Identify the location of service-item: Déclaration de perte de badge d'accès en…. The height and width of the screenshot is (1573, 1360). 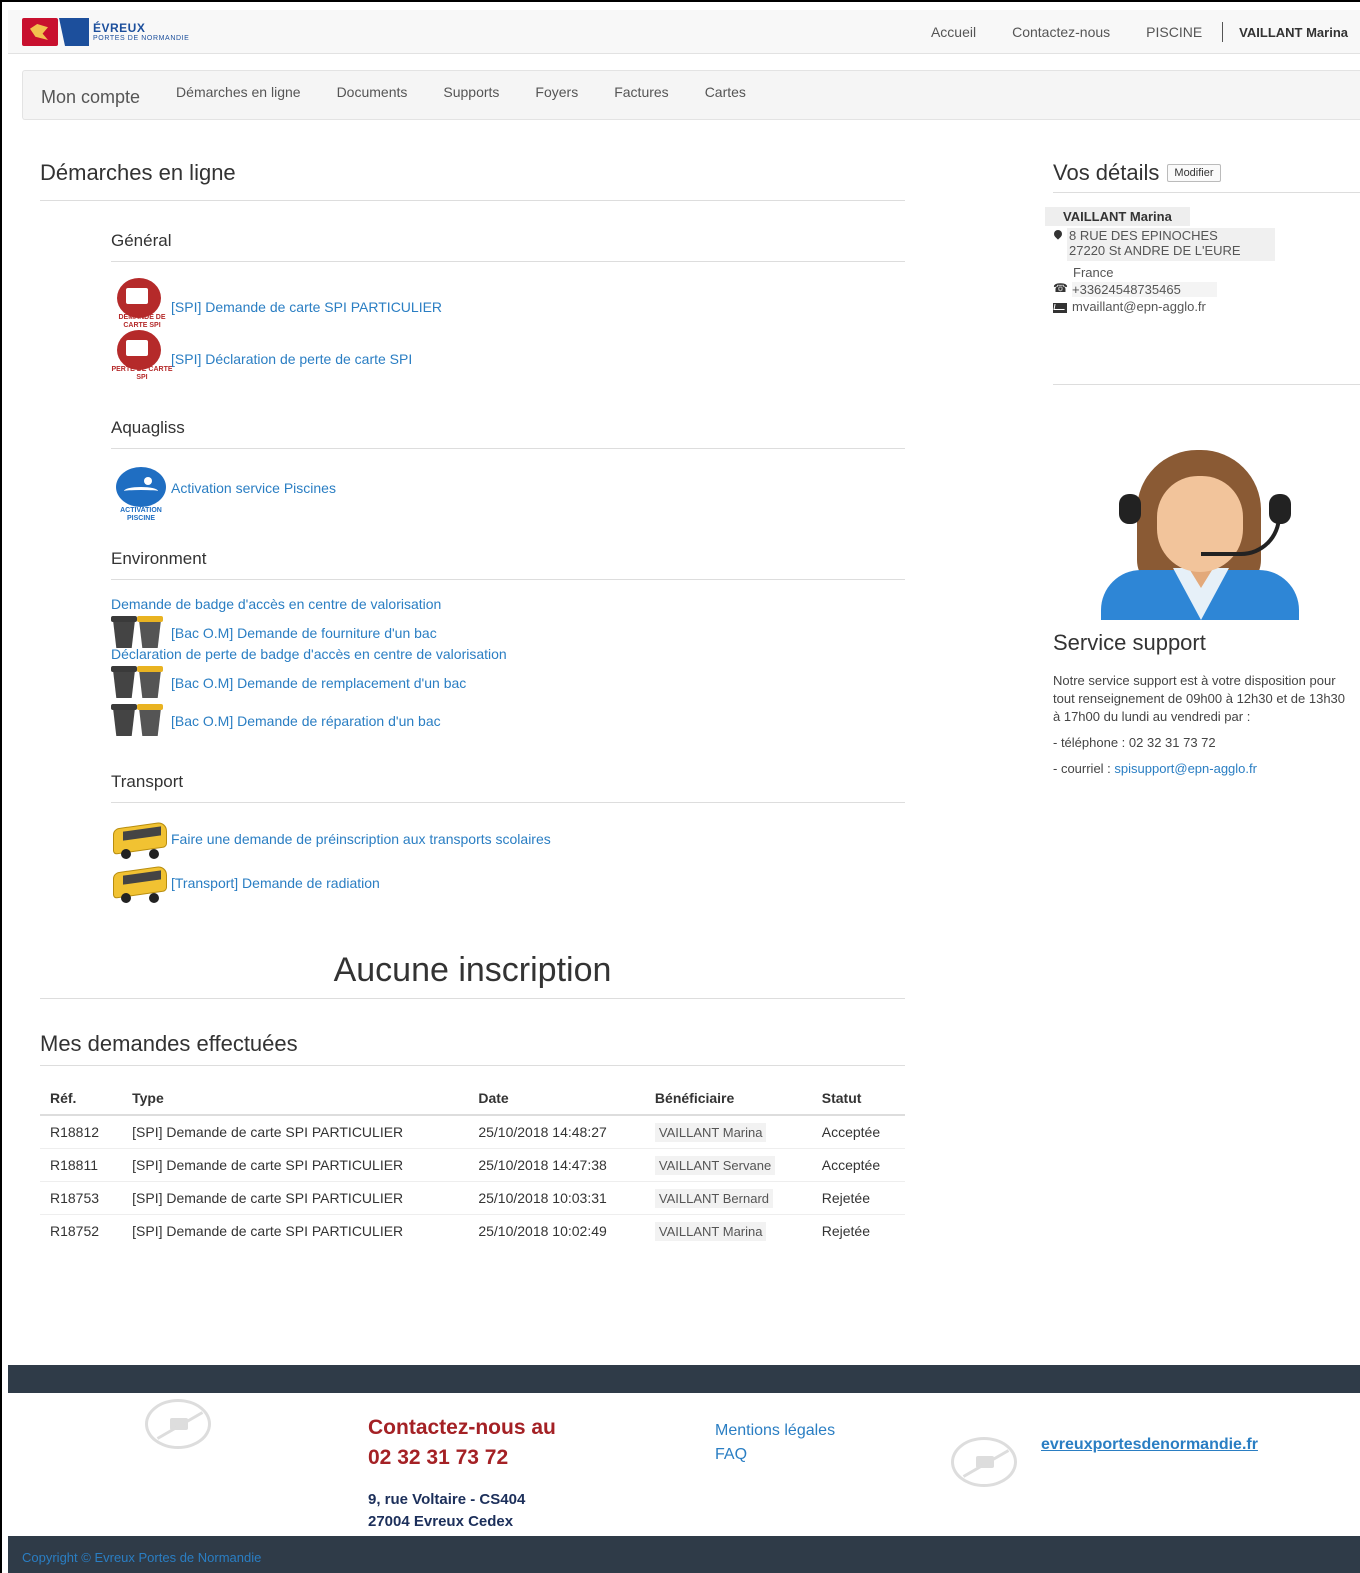
(508, 654).